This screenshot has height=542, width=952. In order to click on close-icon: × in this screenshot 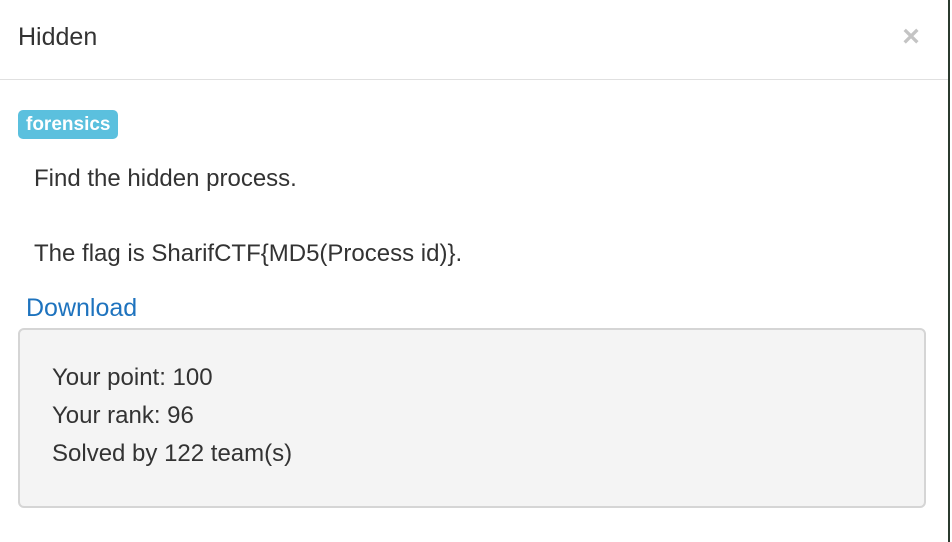, I will do `click(911, 37)`.